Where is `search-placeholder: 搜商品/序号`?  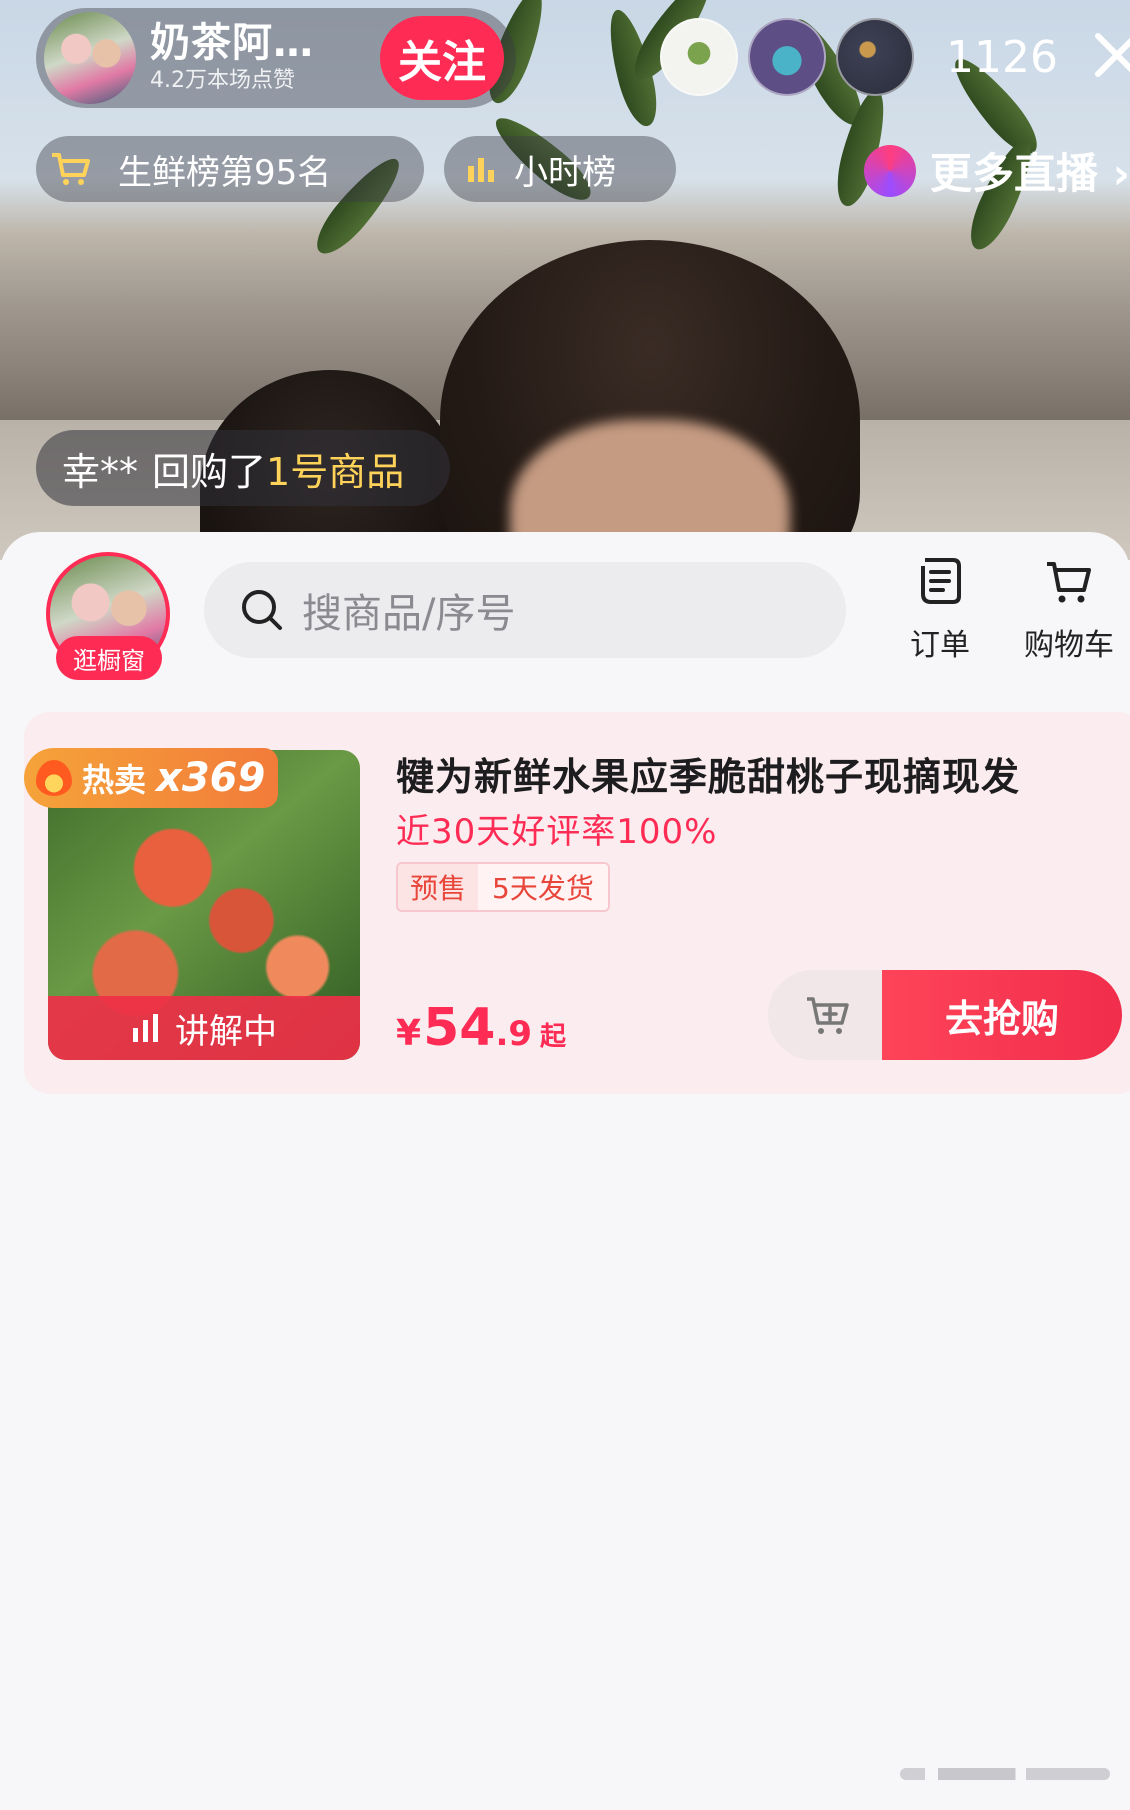
search-placeholder: 搜商品/序号 is located at coordinates (409, 614).